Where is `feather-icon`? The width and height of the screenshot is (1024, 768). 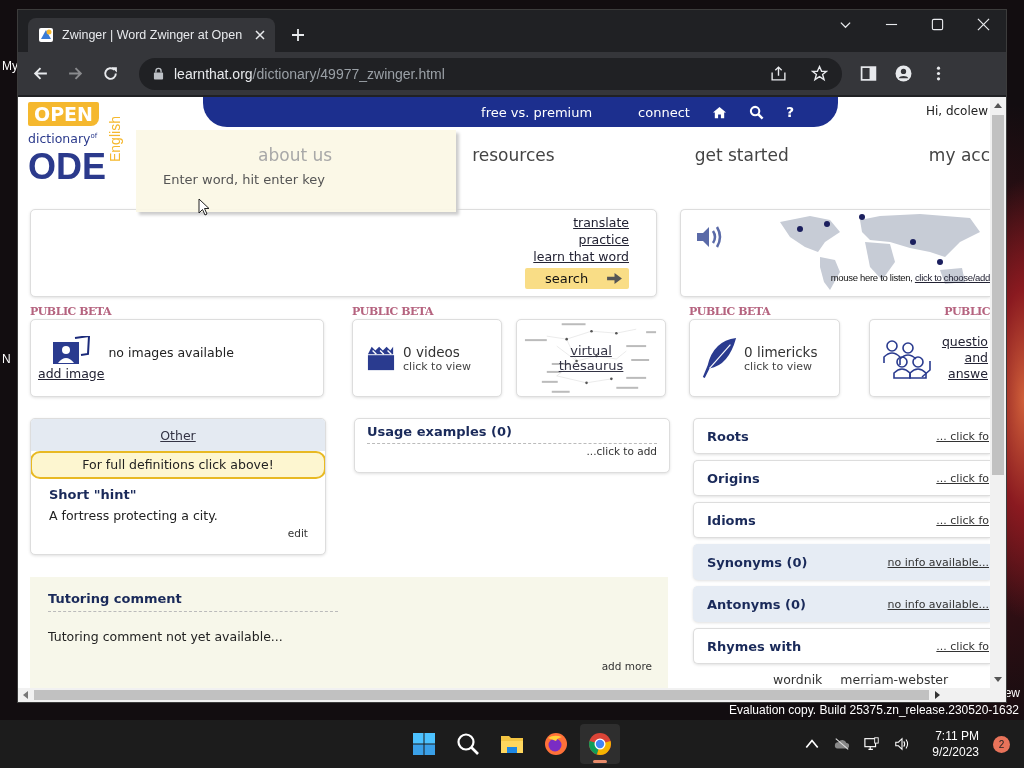
feather-icon is located at coordinates (719, 358).